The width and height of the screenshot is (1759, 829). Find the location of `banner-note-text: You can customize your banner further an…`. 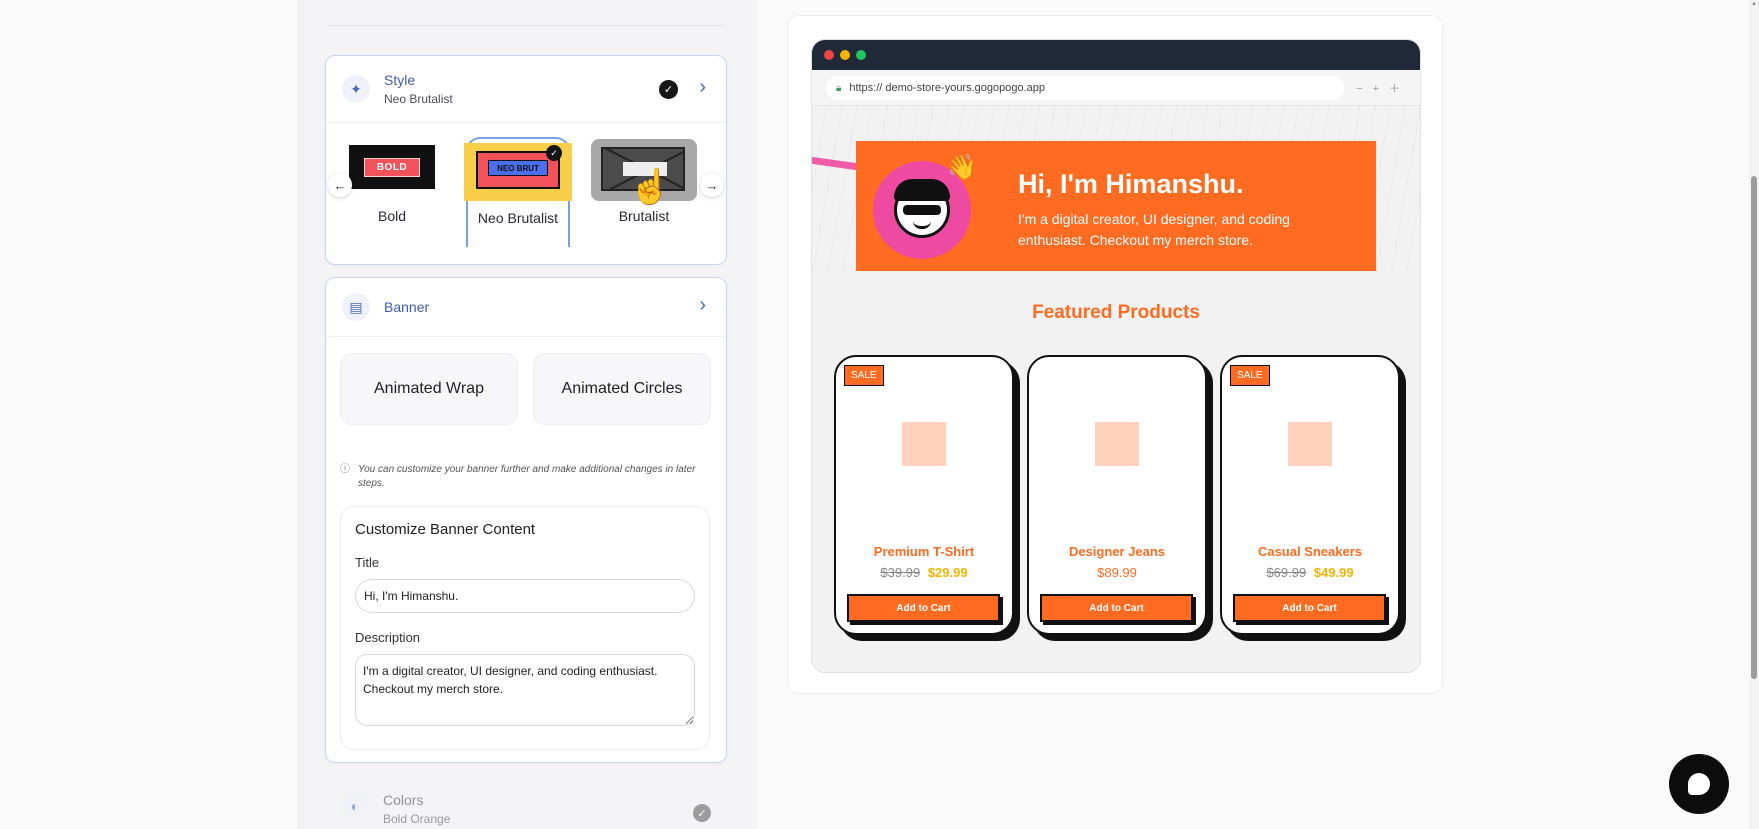

banner-note-text: You can customize your banner further an… is located at coordinates (527, 476).